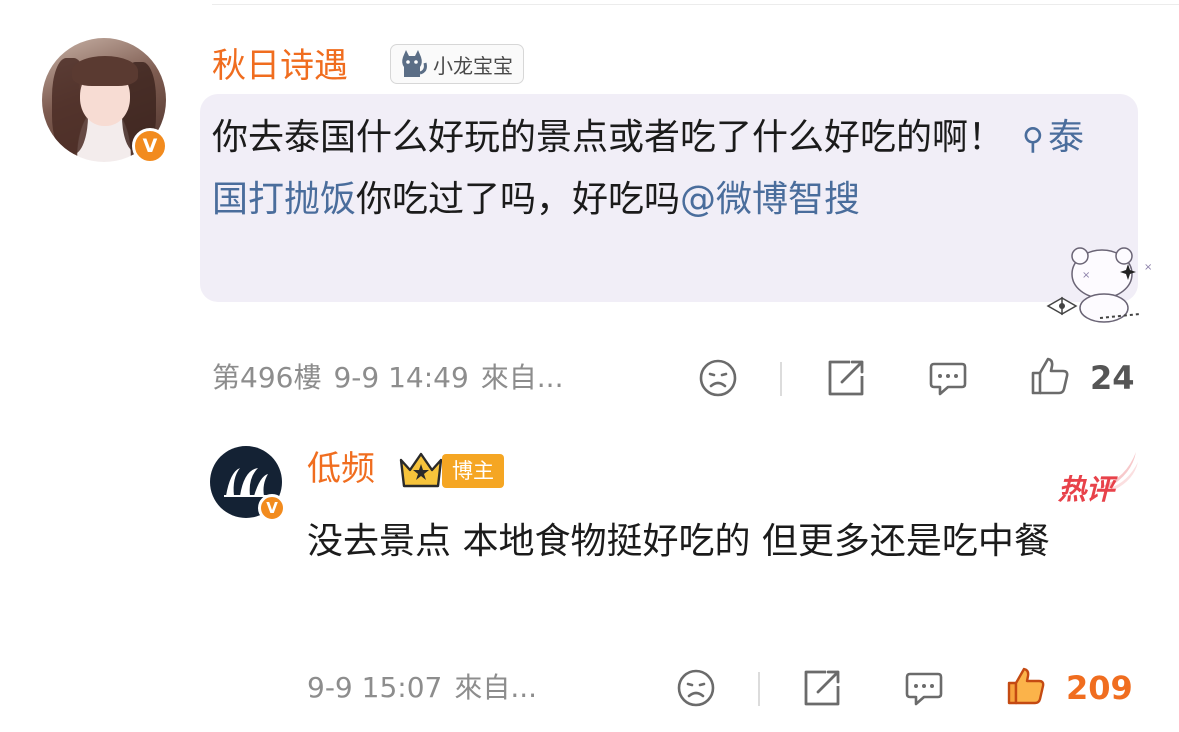 This screenshot has height=732, width=1179. I want to click on floor-number: 第496樓, so click(267, 377).